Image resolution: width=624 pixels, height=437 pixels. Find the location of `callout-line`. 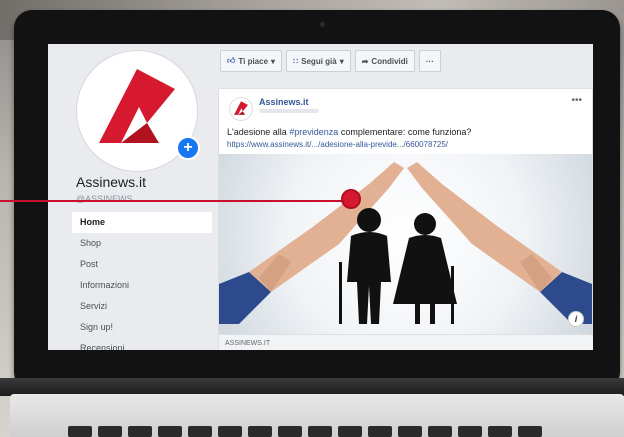

callout-line is located at coordinates (174, 201).